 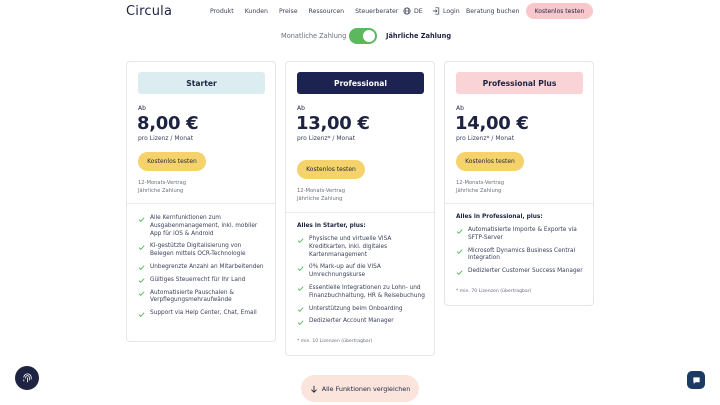 What do you see at coordinates (451, 11) in the screenshot?
I see `login-label: Login` at bounding box center [451, 11].